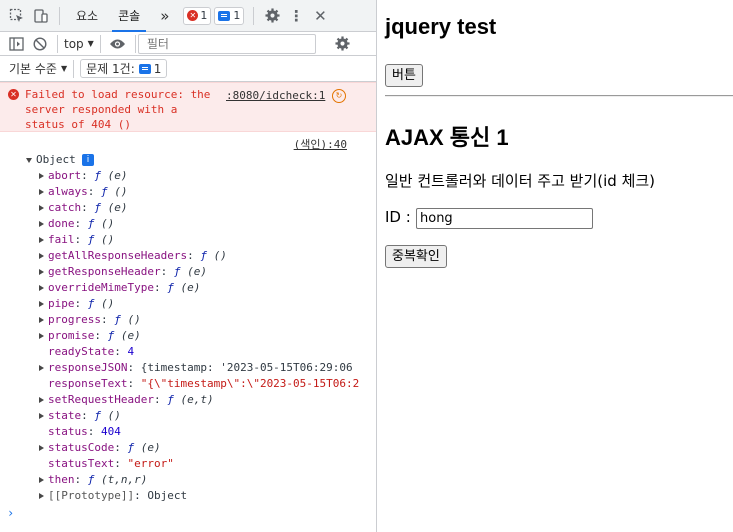 The height and width of the screenshot is (532, 733). Describe the element at coordinates (188, 336) in the screenshot. I see `object-property-row: promise: ƒ (e)` at that location.